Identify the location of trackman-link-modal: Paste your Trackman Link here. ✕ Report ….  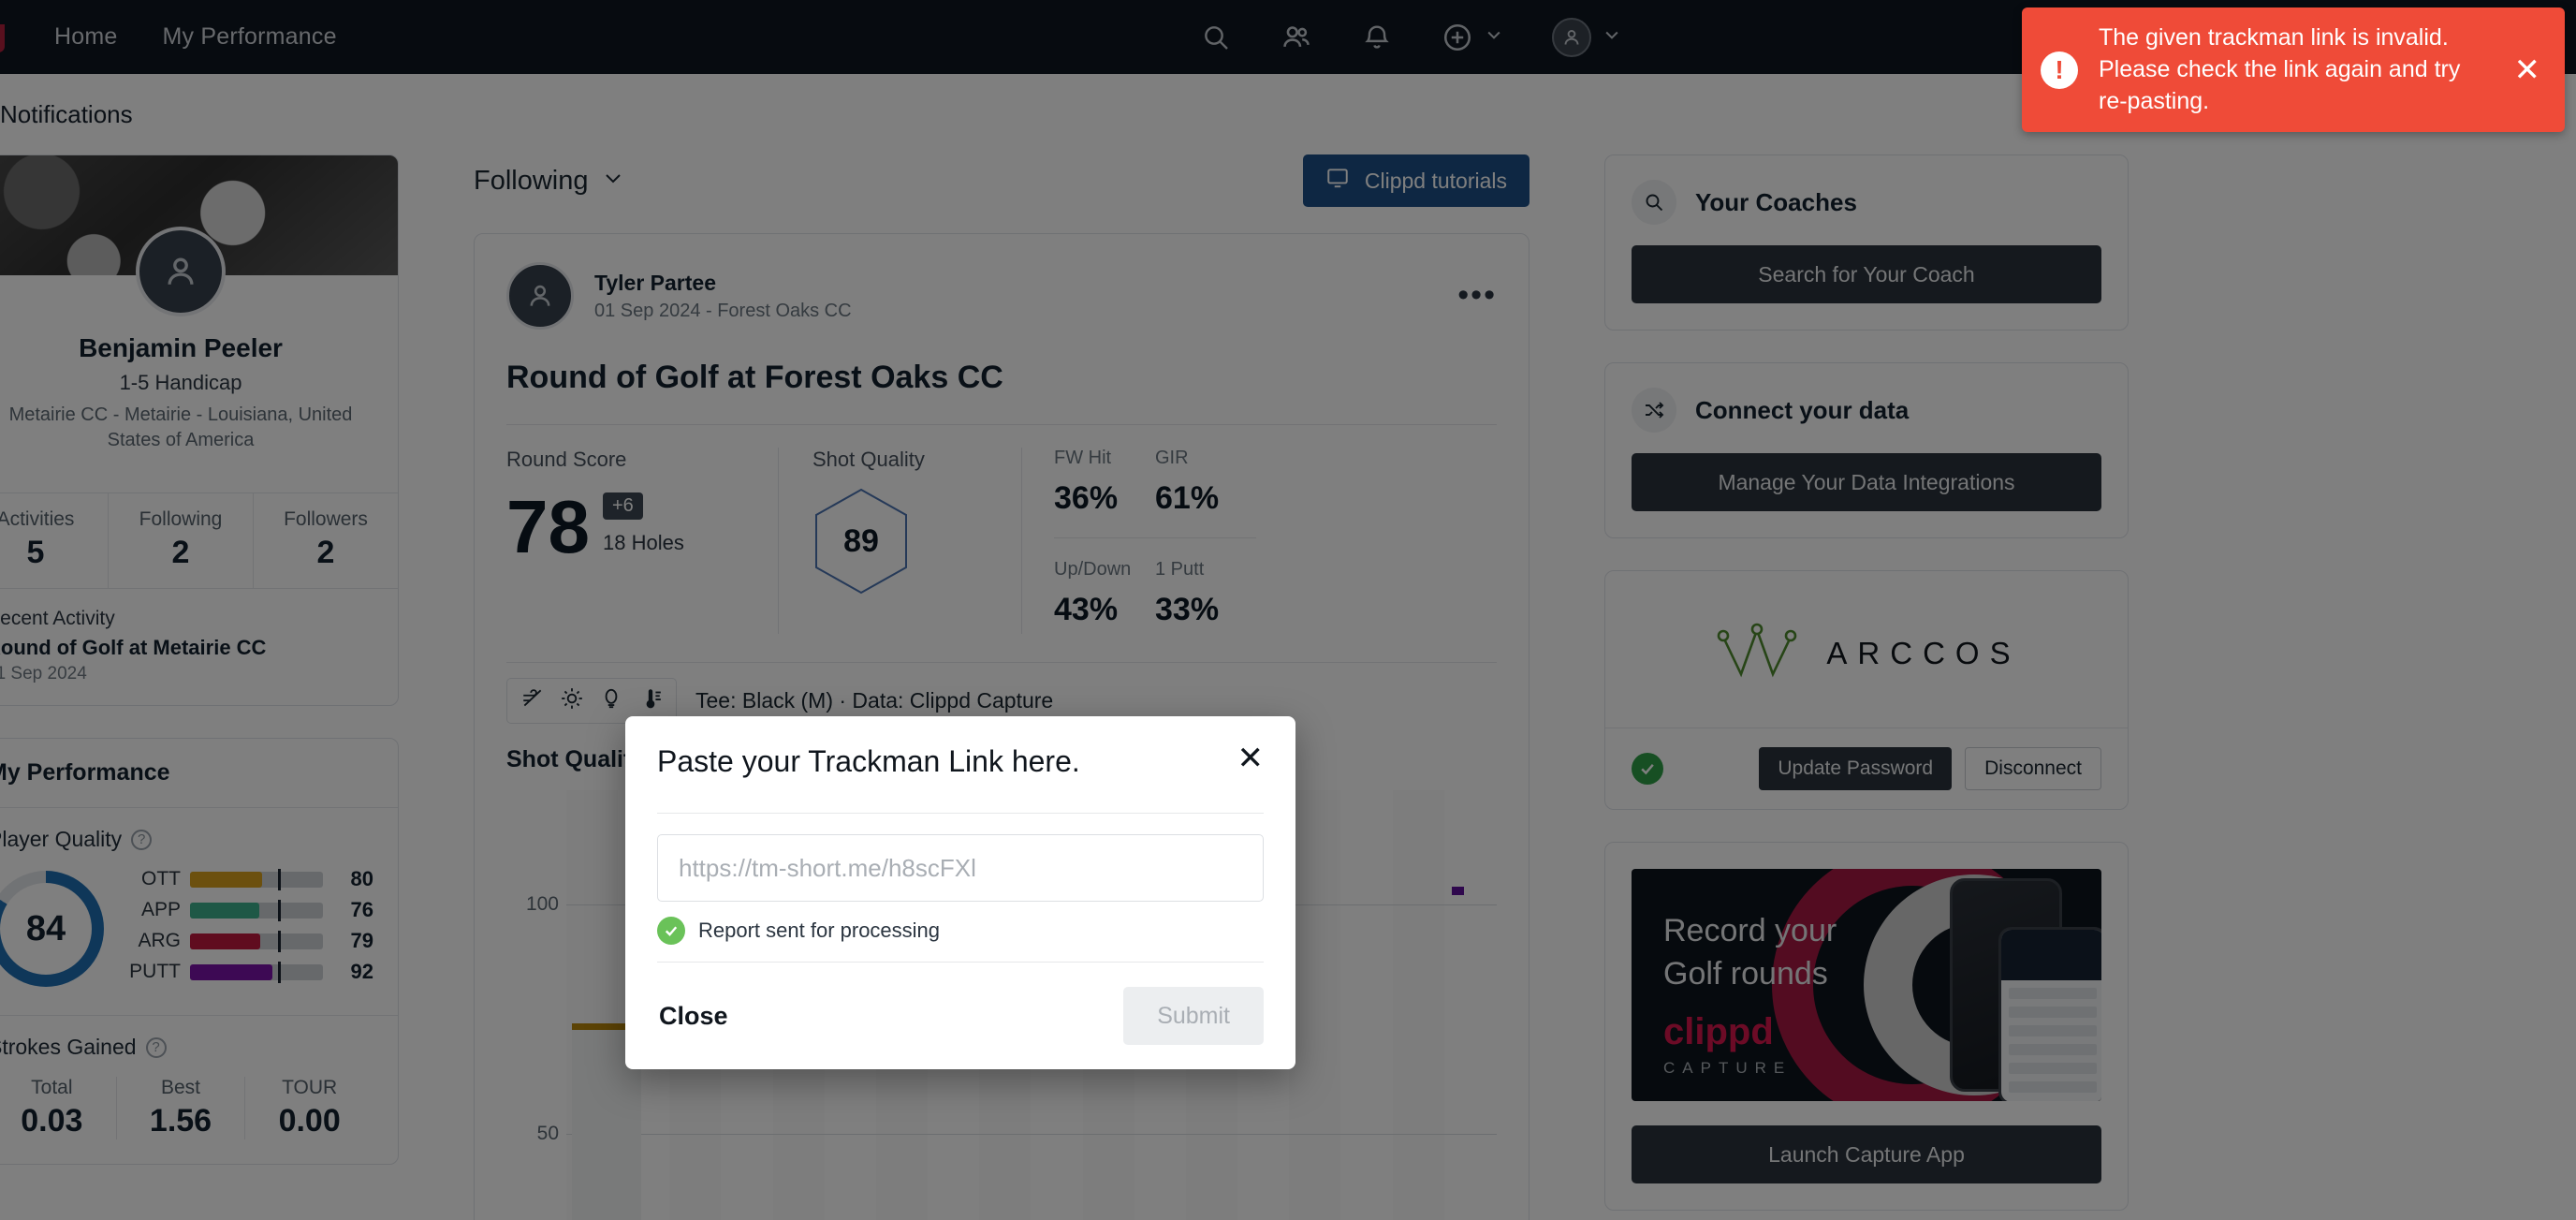
(960, 892).